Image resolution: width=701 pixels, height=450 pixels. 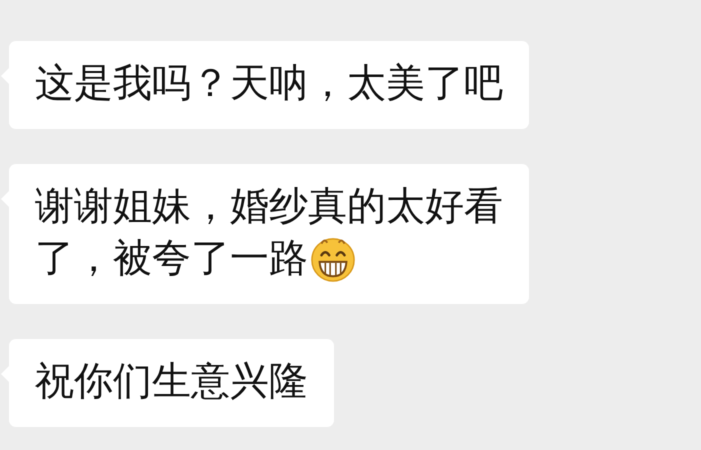 I want to click on message-text: 谢谢姐妹，婚纱真的太好看, so click(x=269, y=207).